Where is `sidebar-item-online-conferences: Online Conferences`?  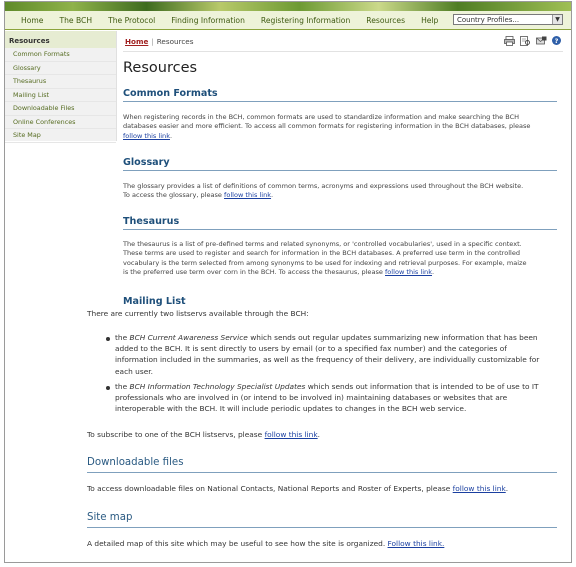 sidebar-item-online-conferences: Online Conferences is located at coordinates (60, 122).